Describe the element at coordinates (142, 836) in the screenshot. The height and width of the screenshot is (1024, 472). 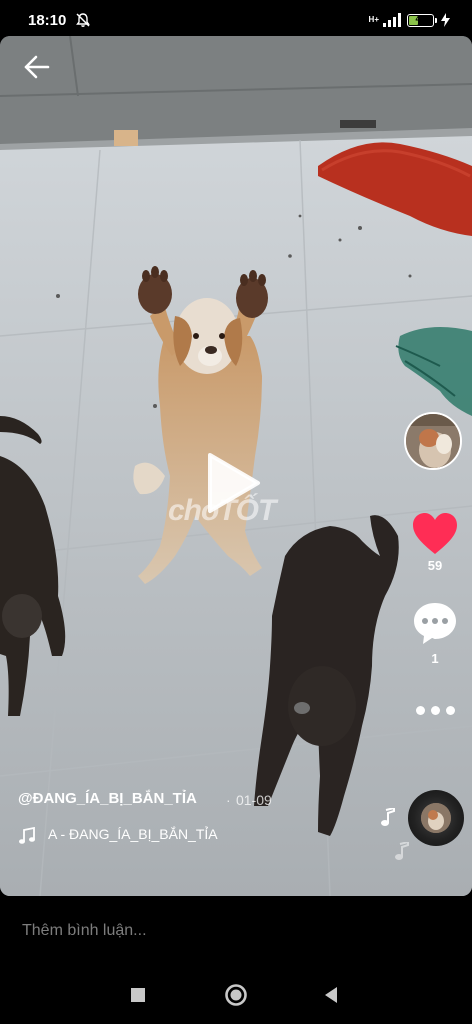
I see `music-title: A - ĐANG_ÍA_BỊ_BẮN_TỈA` at that location.